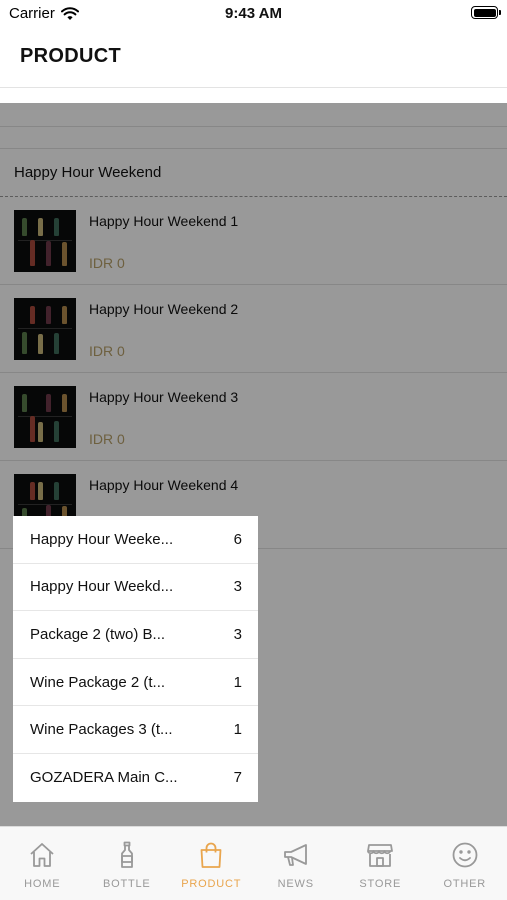  I want to click on category-option: Wine Package 2 (t... 1, so click(135, 683).